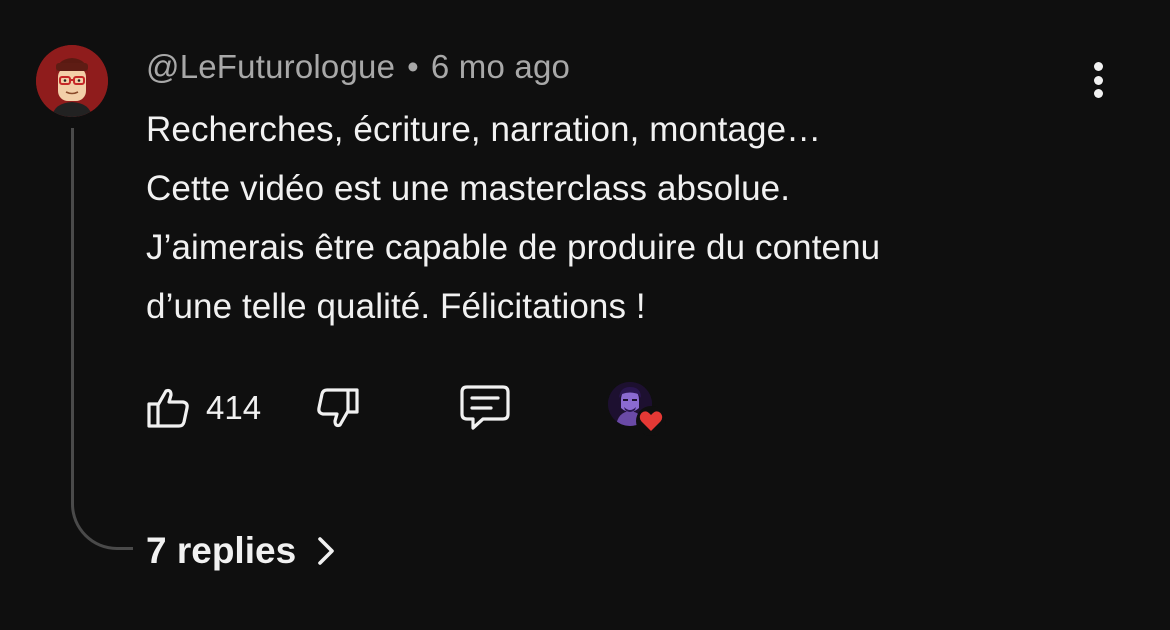  I want to click on more-options-button, so click(1098, 80).